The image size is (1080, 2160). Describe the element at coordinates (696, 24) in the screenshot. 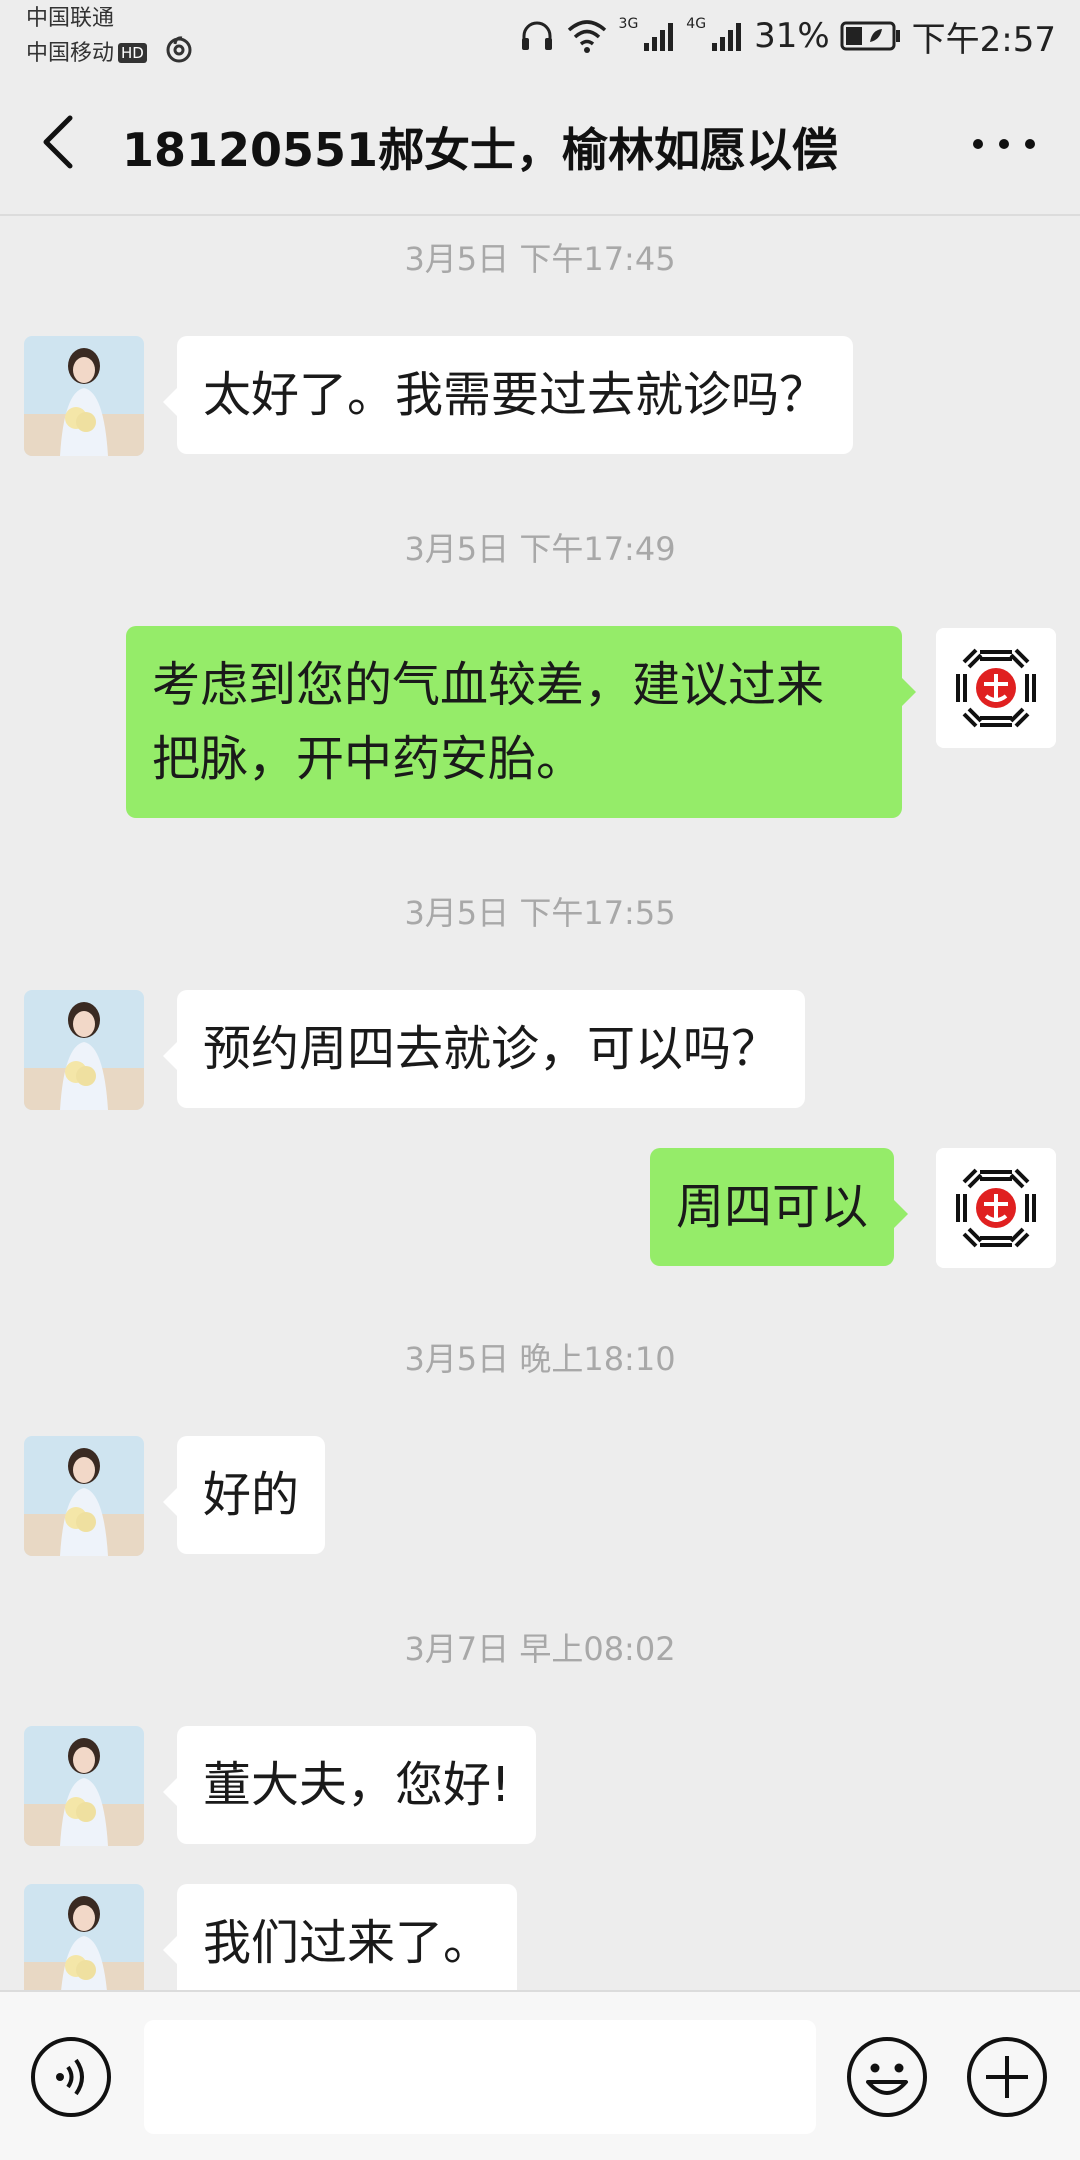

I see `network-4g-label: 4G` at that location.